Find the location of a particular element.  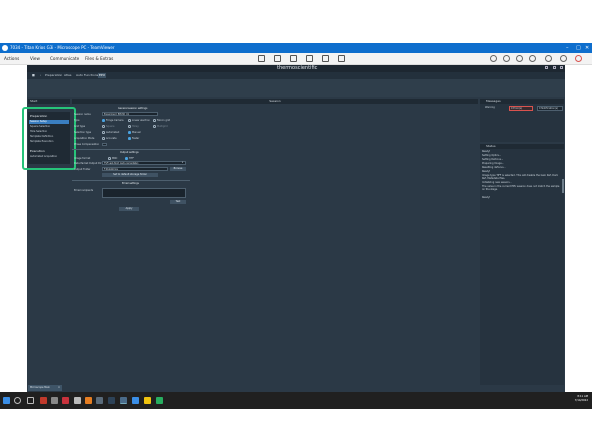

taskbar-clock: 8:11 AM 7/14/2022 is located at coordinates (581, 399).